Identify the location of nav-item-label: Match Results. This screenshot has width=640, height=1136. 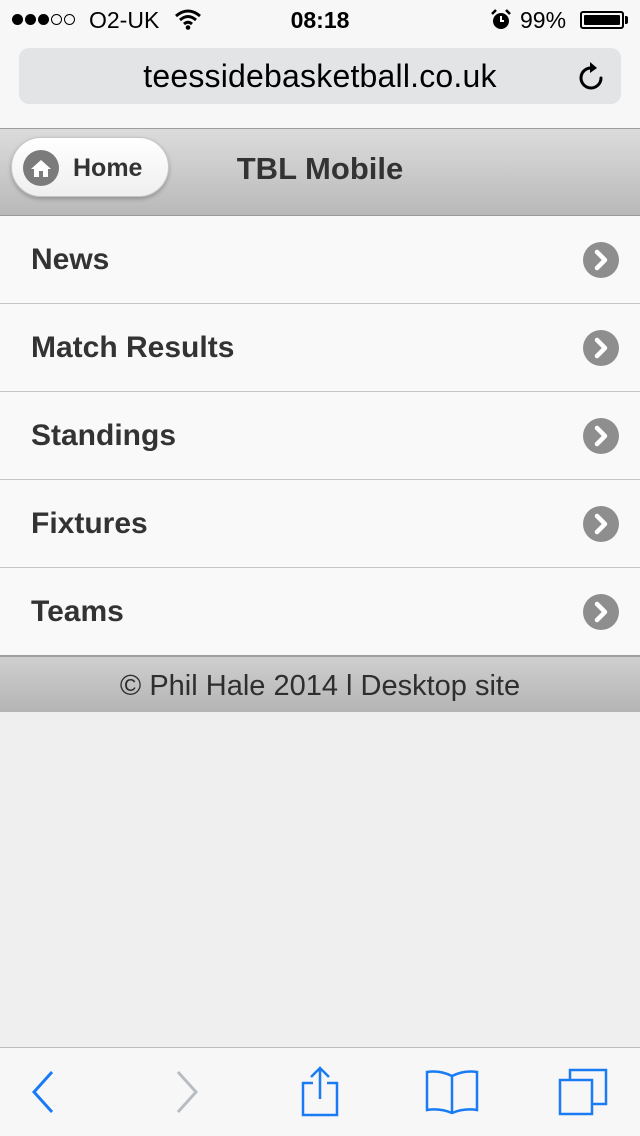
(133, 347).